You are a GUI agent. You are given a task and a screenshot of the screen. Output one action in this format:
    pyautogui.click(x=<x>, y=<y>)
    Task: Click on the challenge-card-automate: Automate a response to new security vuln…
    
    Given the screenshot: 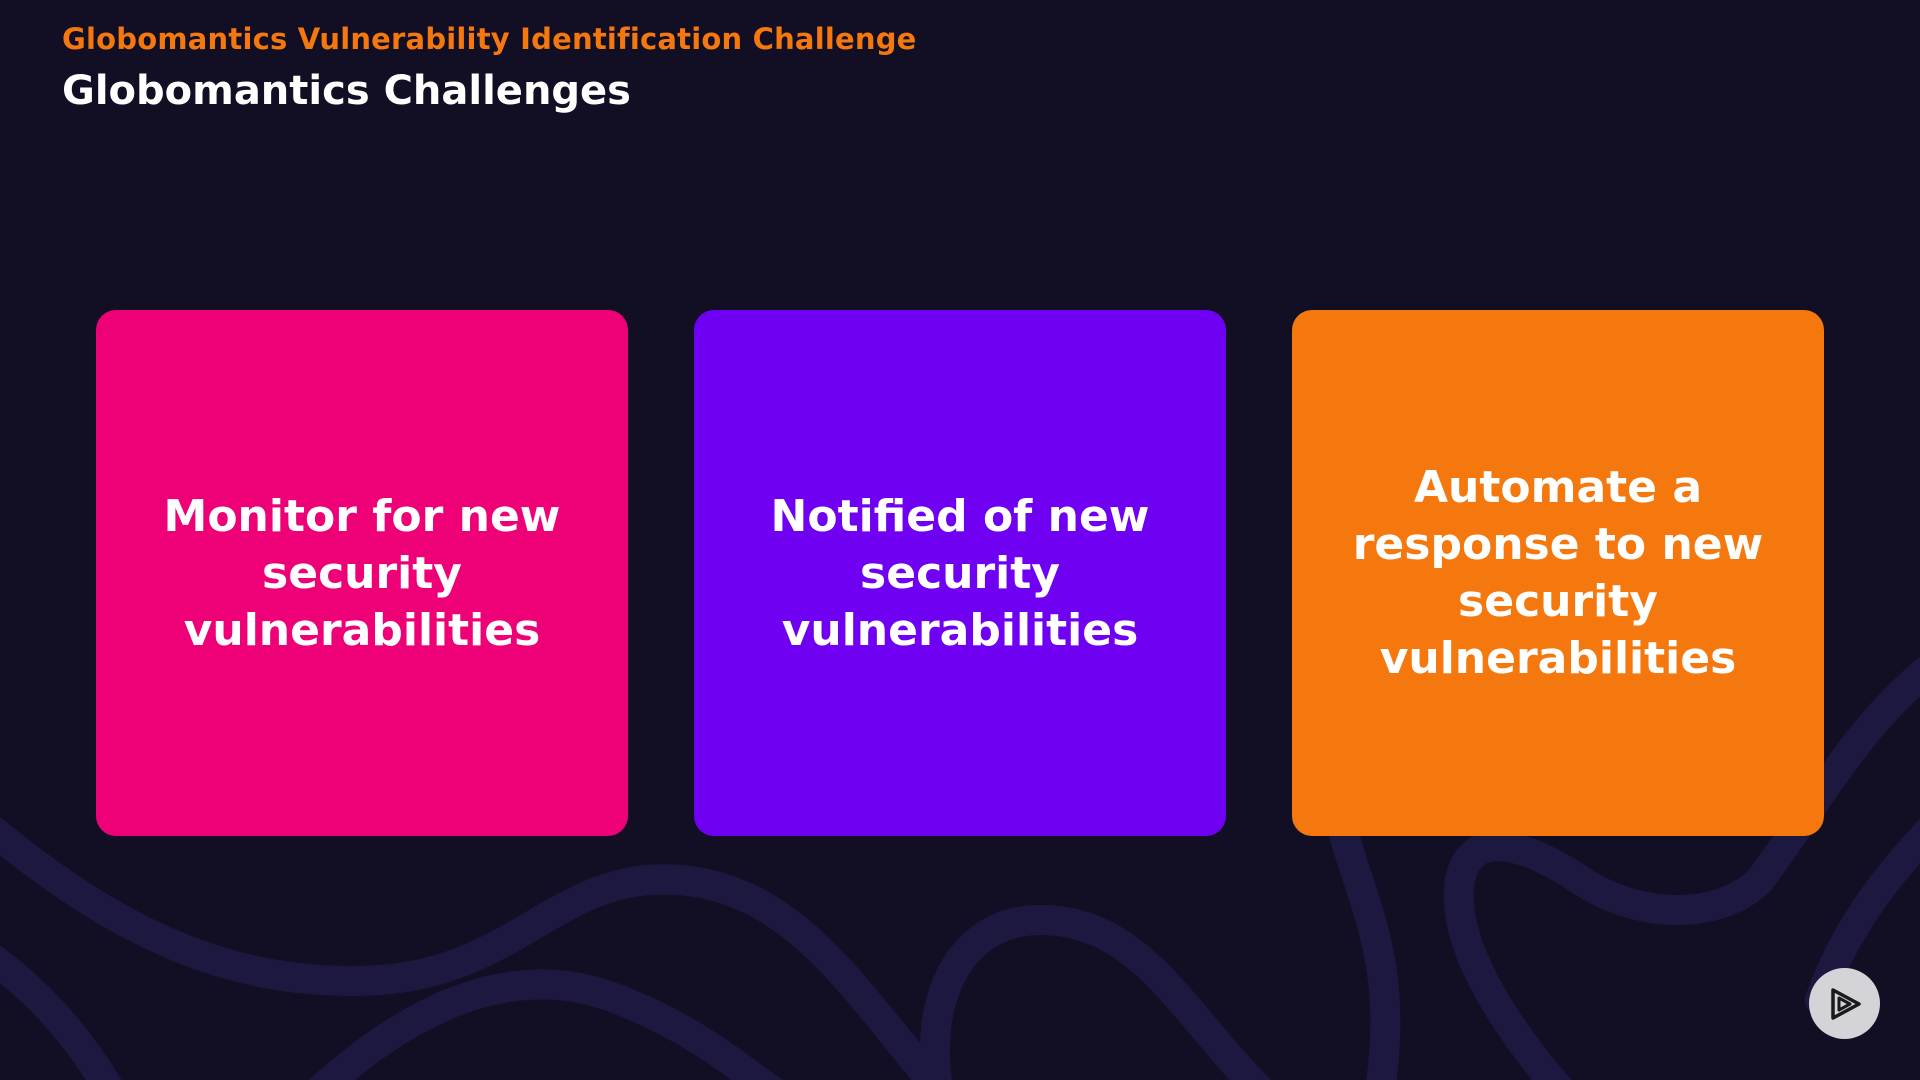 What is the action you would take?
    pyautogui.click(x=1558, y=573)
    